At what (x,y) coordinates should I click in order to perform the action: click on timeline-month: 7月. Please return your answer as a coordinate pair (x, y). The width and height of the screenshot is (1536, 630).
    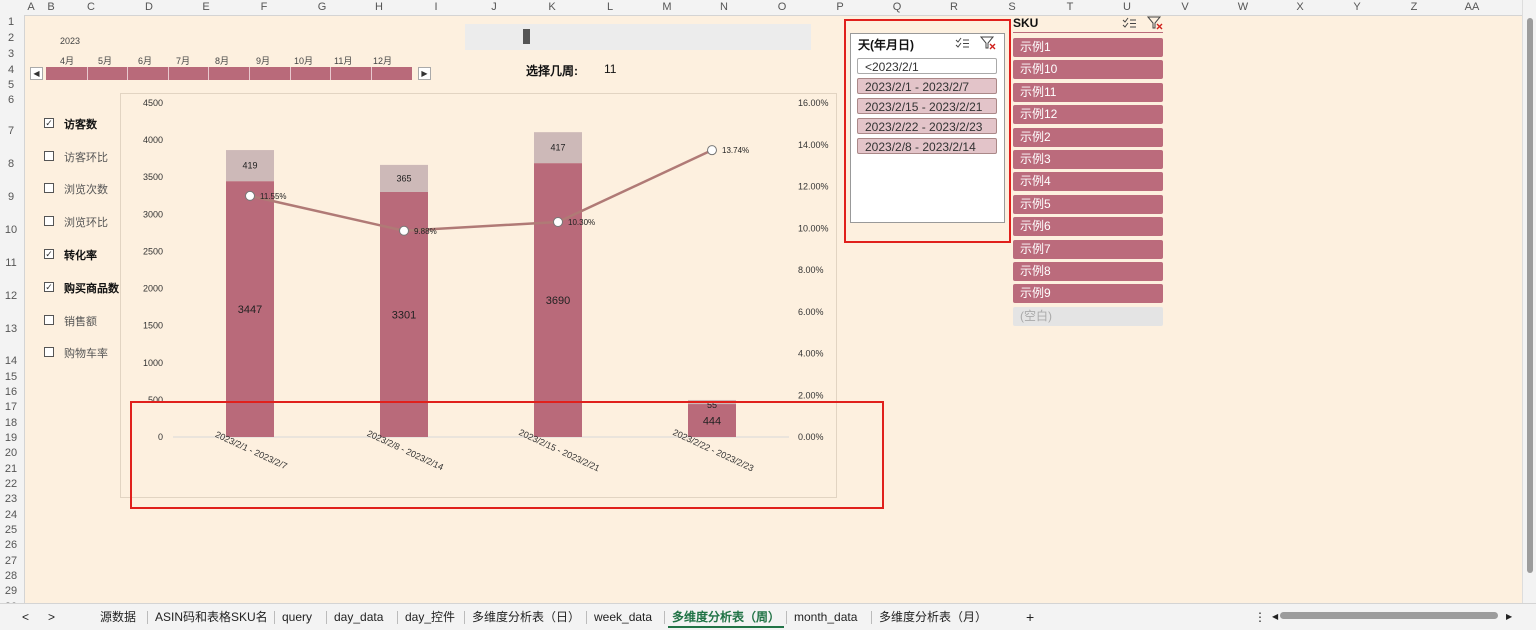
    Looking at the image, I should click on (183, 60).